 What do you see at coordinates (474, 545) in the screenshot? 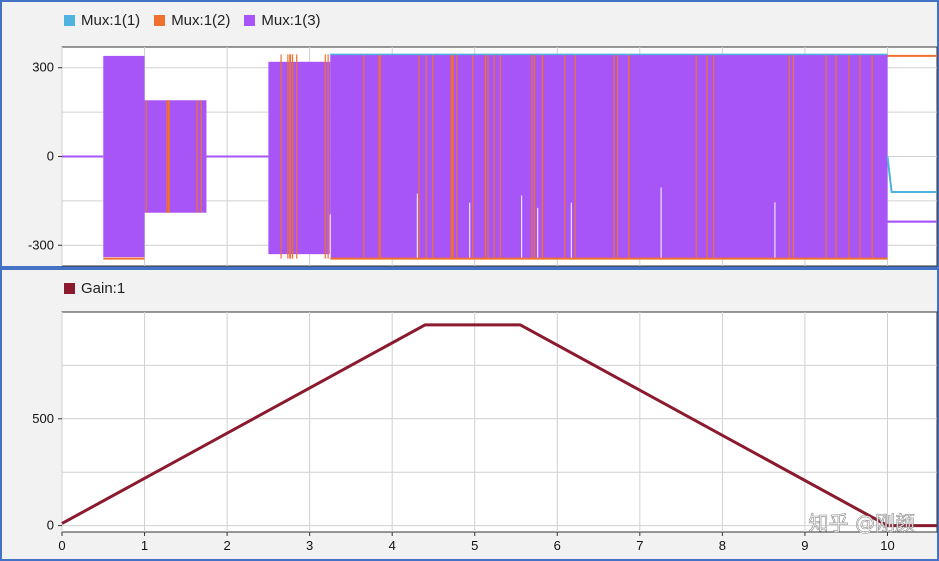
I see `xtick-label-5: 5` at bounding box center [474, 545].